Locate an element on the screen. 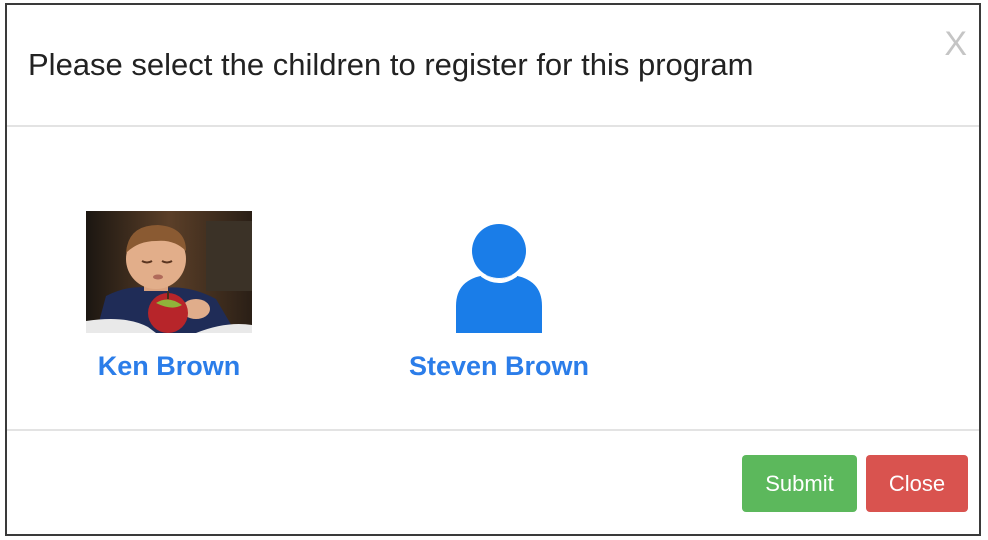 The width and height of the screenshot is (988, 540). child-name: Ken Brown is located at coordinates (169, 366).